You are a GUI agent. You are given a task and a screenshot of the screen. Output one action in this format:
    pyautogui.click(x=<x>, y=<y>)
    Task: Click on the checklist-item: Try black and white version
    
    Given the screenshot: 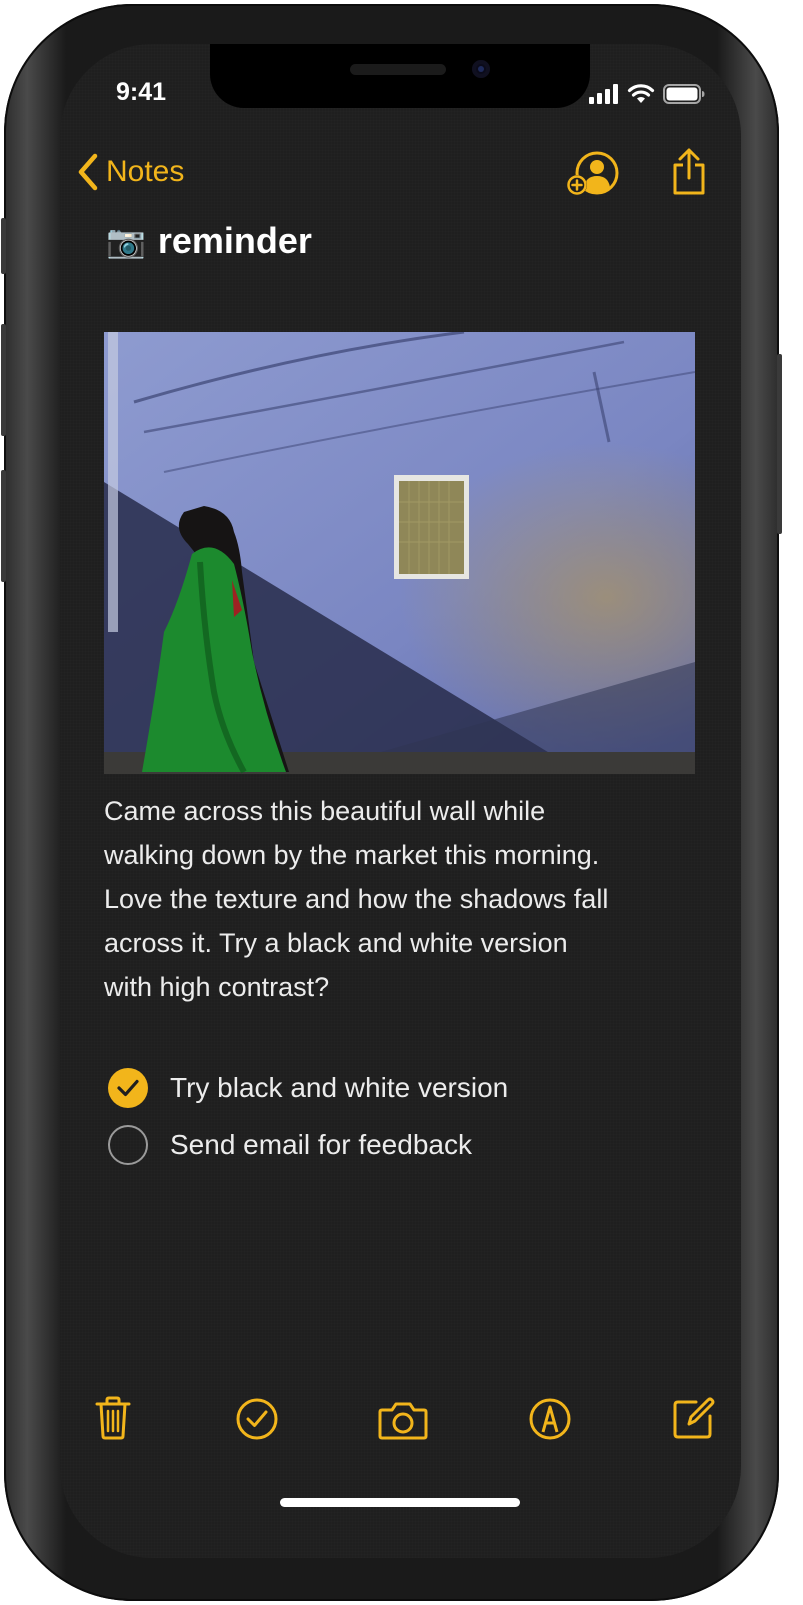 What is the action you would take?
    pyautogui.click(x=308, y=1087)
    